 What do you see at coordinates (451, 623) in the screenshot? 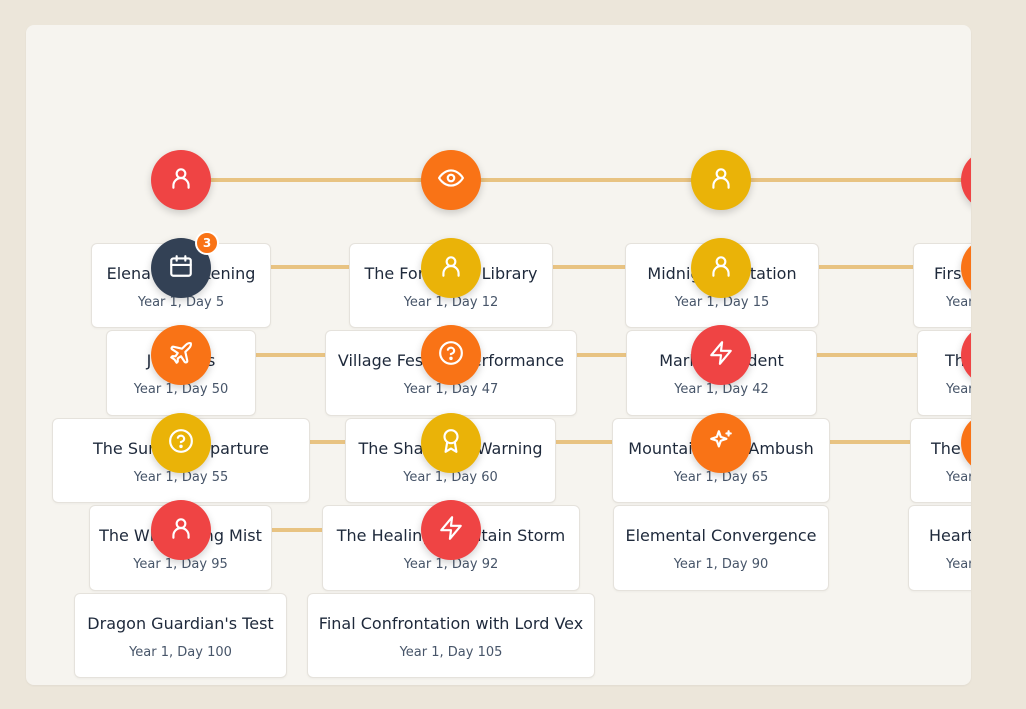
I see `event-title: Final Confrontation with Lord Vex` at bounding box center [451, 623].